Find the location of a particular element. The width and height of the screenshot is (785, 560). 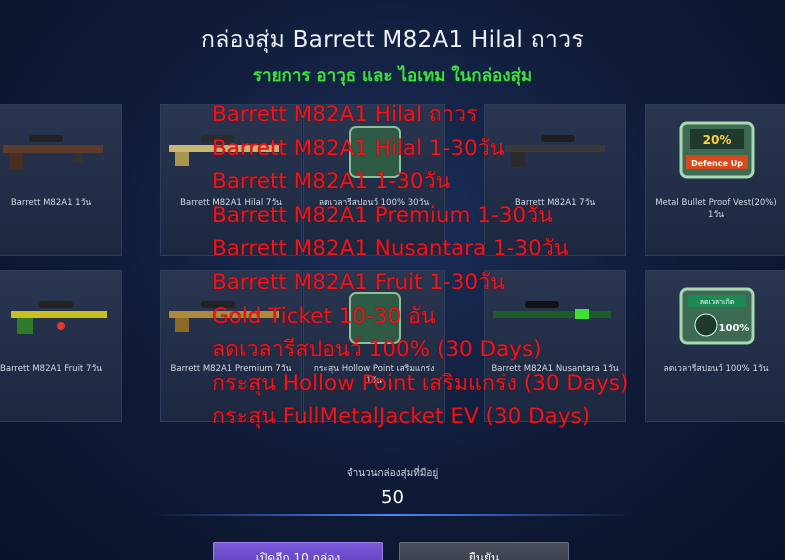

item-label: Barrett M82A1 1วัน is located at coordinates (51, 203).